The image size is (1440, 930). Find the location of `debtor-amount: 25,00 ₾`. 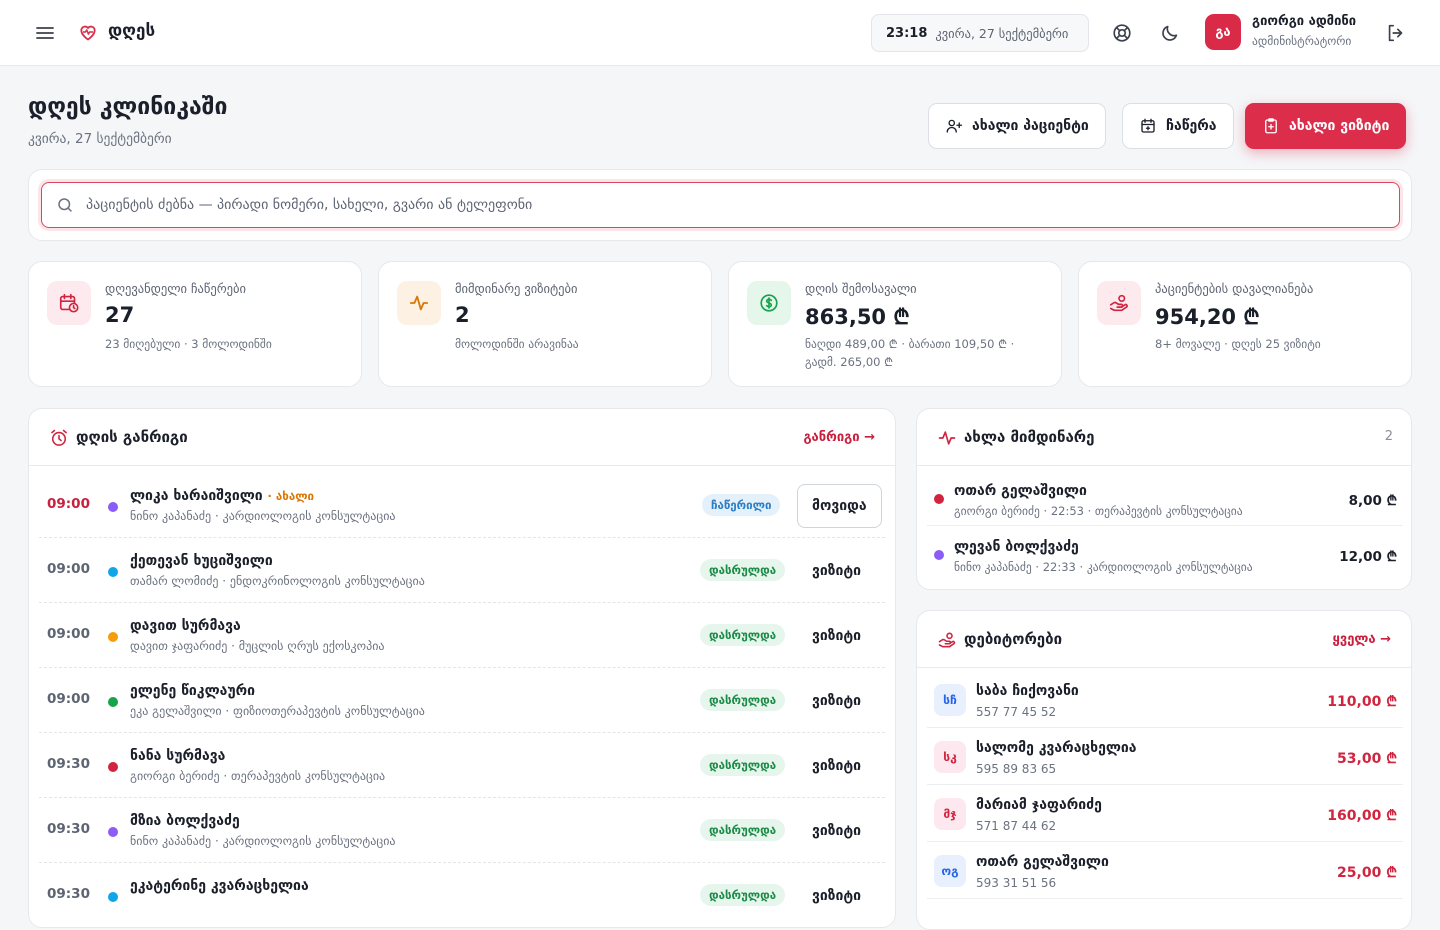

debtor-amount: 25,00 ₾ is located at coordinates (1367, 873).